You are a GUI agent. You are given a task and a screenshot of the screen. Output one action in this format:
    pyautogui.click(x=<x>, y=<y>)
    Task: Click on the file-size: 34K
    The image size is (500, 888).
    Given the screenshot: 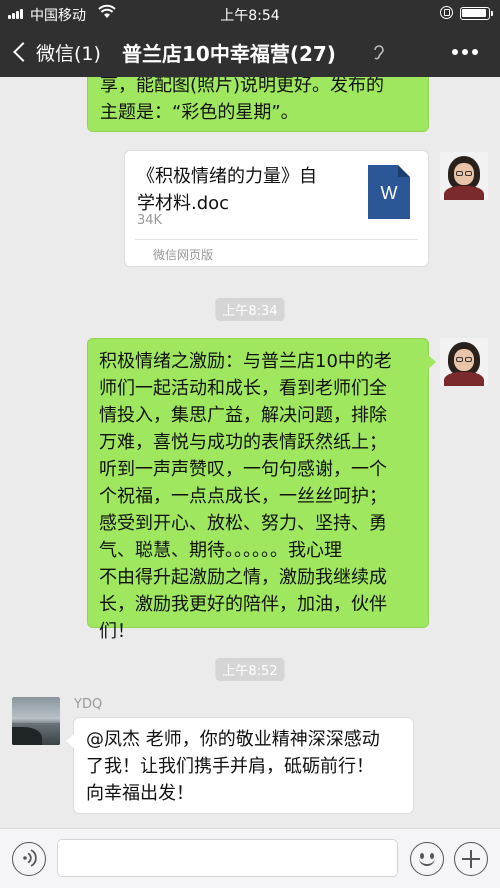 What is the action you would take?
    pyautogui.click(x=150, y=220)
    